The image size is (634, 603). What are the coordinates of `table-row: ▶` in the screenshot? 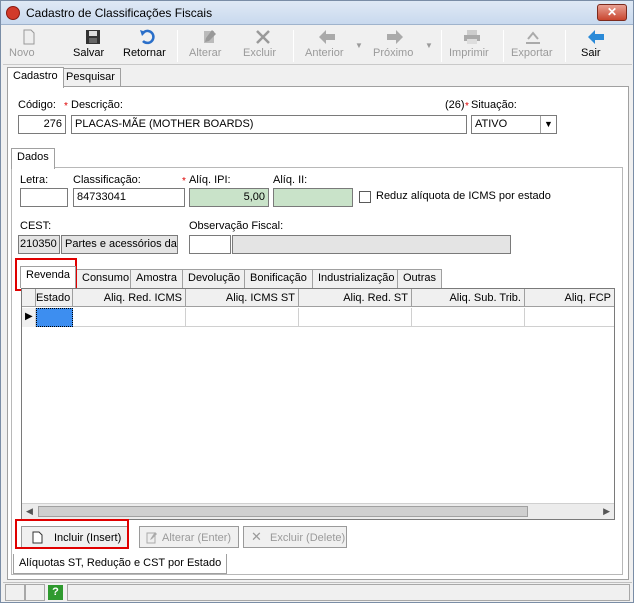 It's located at (318, 317).